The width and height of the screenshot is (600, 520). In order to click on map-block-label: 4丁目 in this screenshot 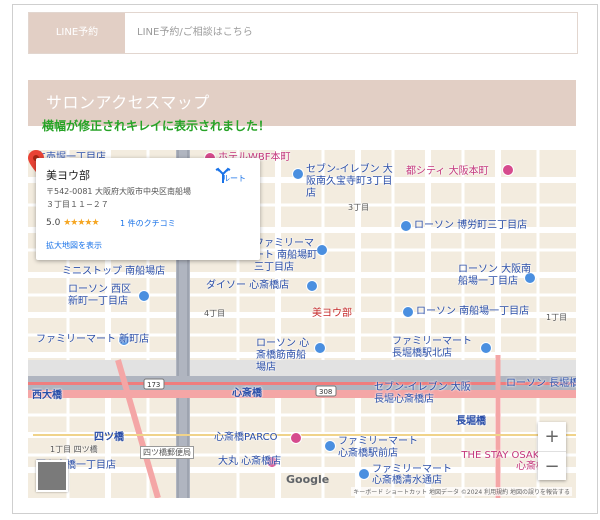, I will do `click(215, 313)`.